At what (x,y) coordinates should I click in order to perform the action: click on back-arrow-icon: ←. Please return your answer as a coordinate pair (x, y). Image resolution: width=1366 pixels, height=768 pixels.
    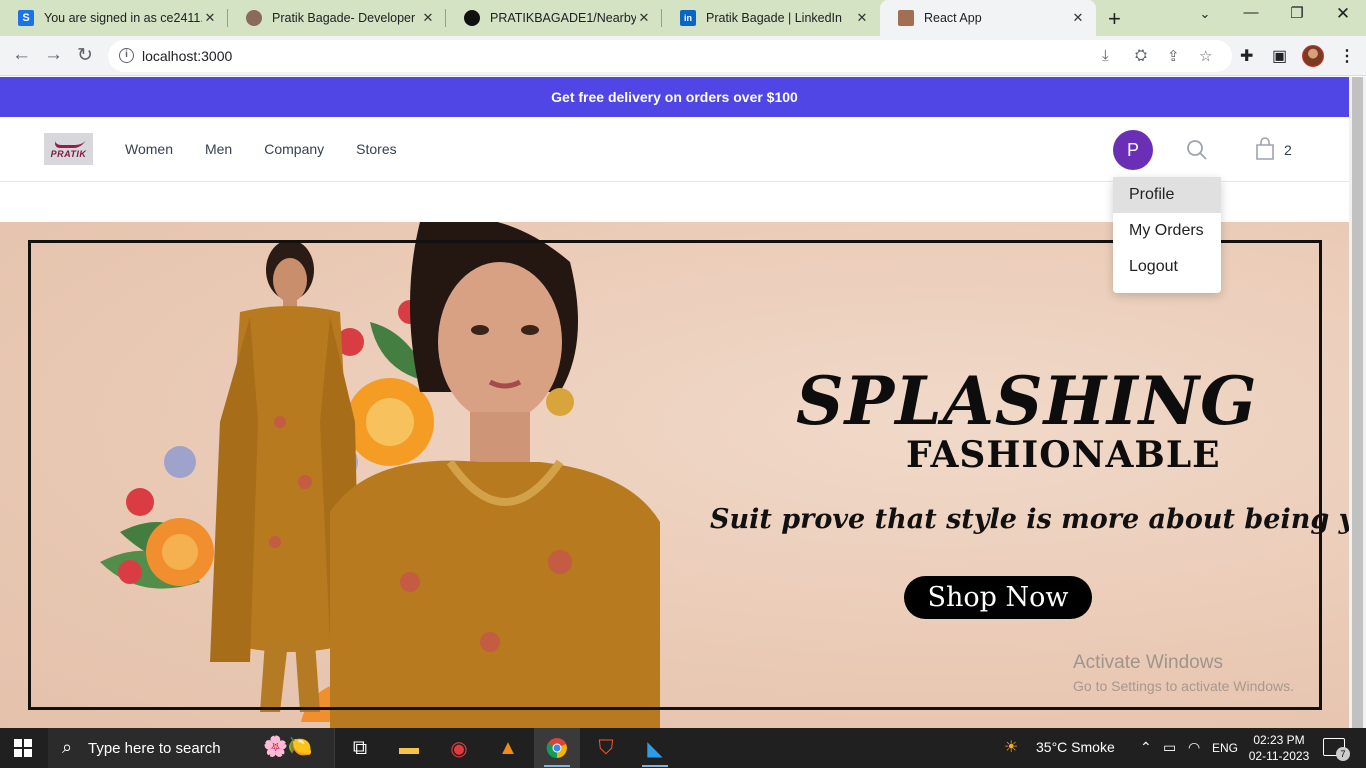
    Looking at the image, I should click on (21, 55).